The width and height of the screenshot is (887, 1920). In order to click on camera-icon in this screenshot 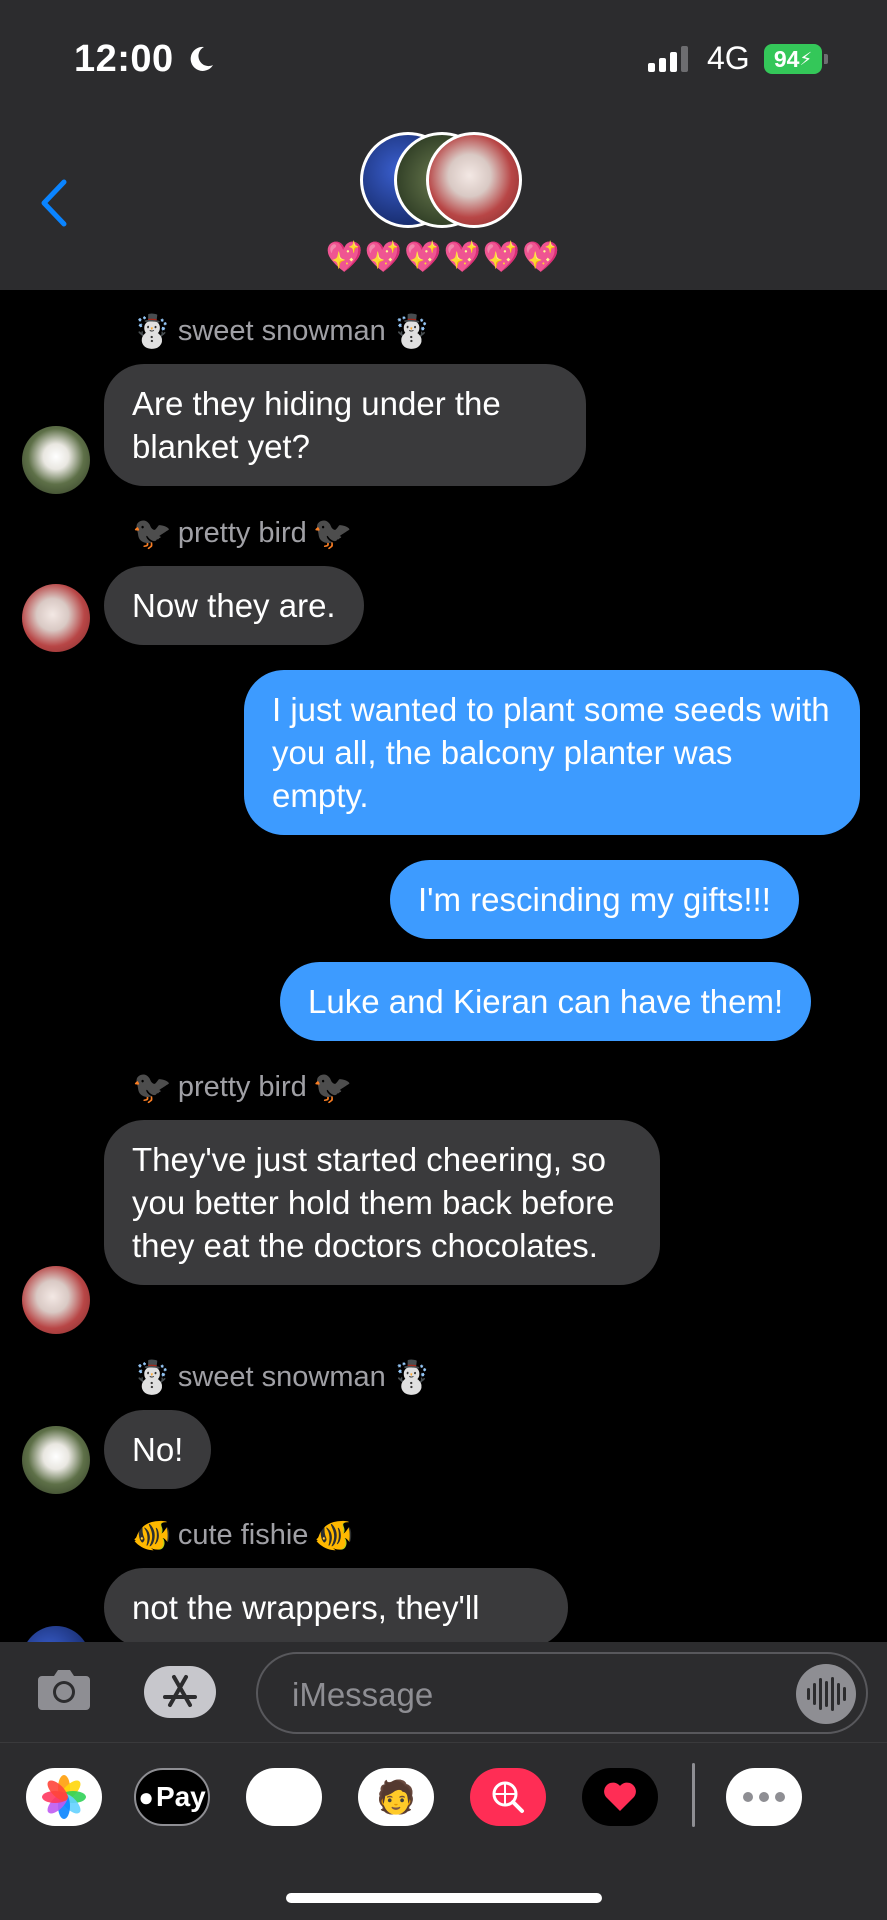, I will do `click(64, 1689)`.